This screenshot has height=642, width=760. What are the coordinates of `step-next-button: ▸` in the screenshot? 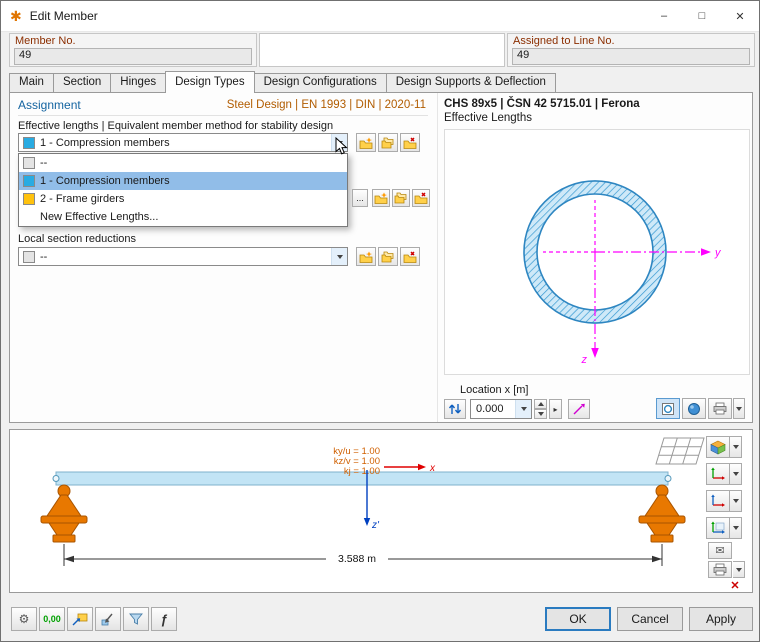 It's located at (555, 409).